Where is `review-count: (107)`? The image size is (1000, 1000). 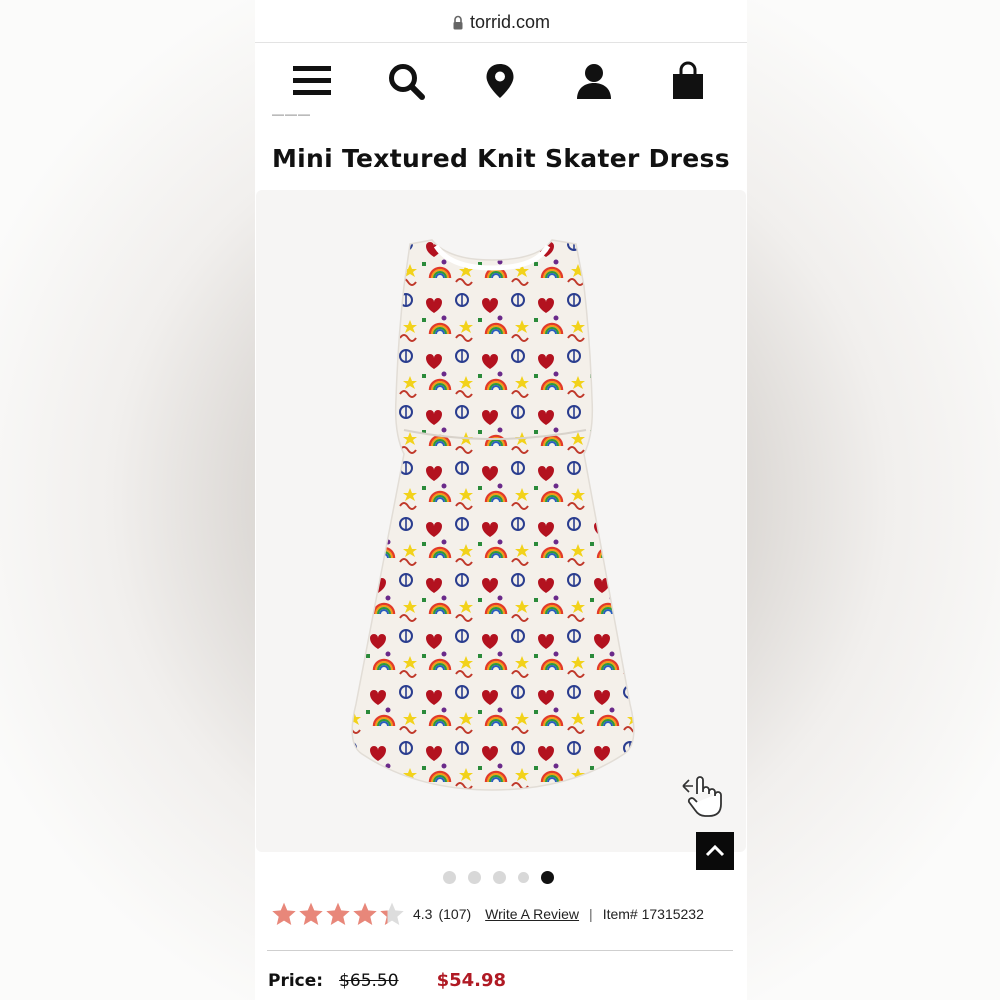 review-count: (107) is located at coordinates (454, 914).